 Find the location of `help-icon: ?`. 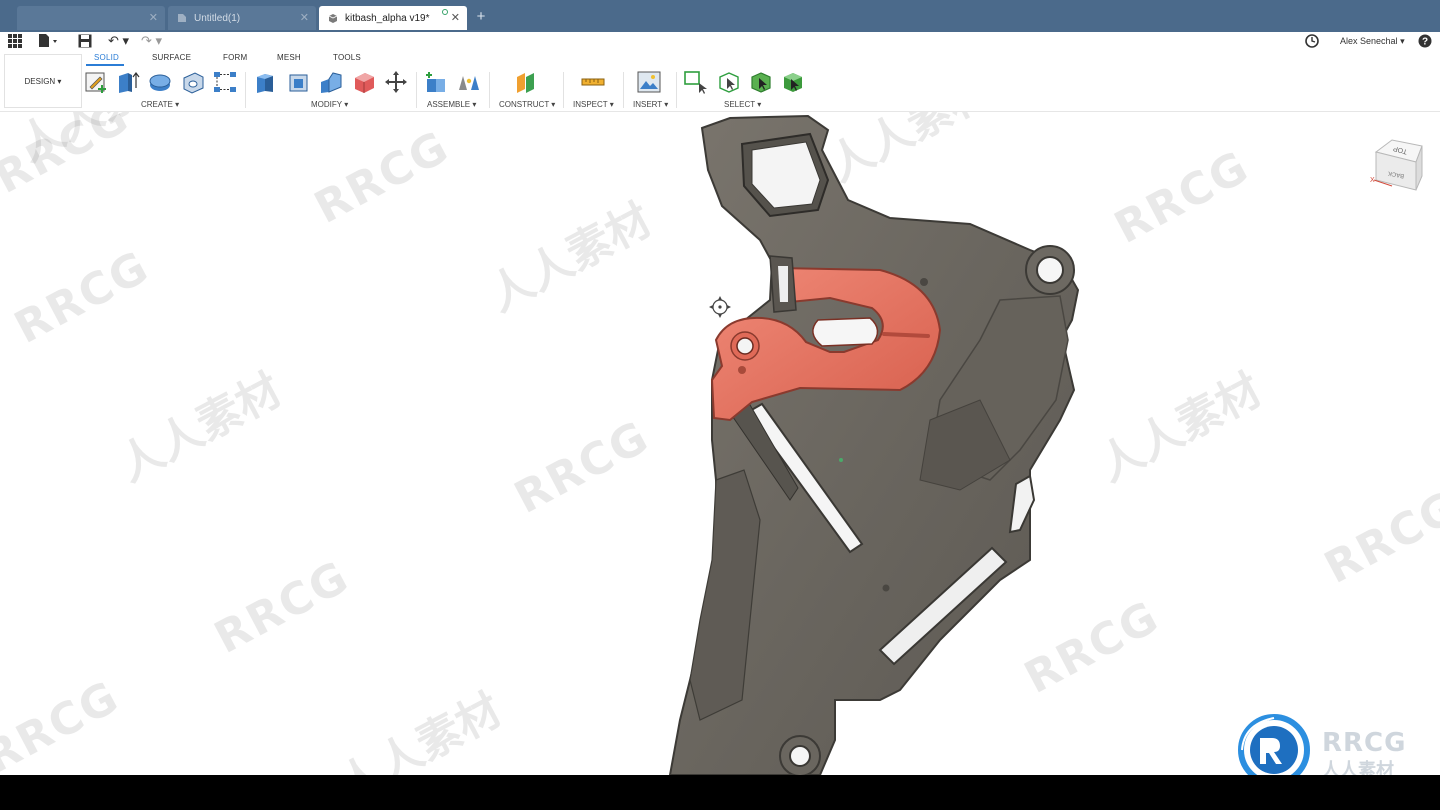

help-icon: ? is located at coordinates (1425, 41).